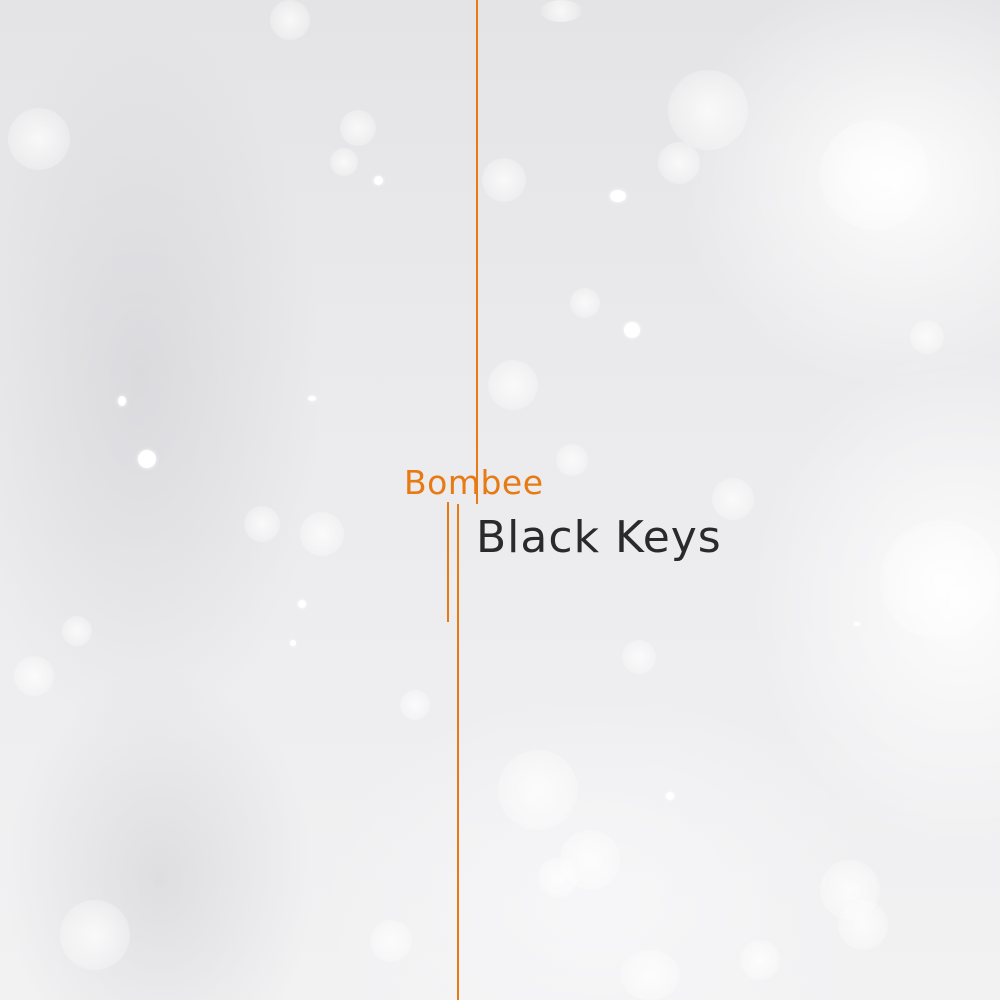  Describe the element at coordinates (448, 562) in the screenshot. I see `accent-line-short` at that location.